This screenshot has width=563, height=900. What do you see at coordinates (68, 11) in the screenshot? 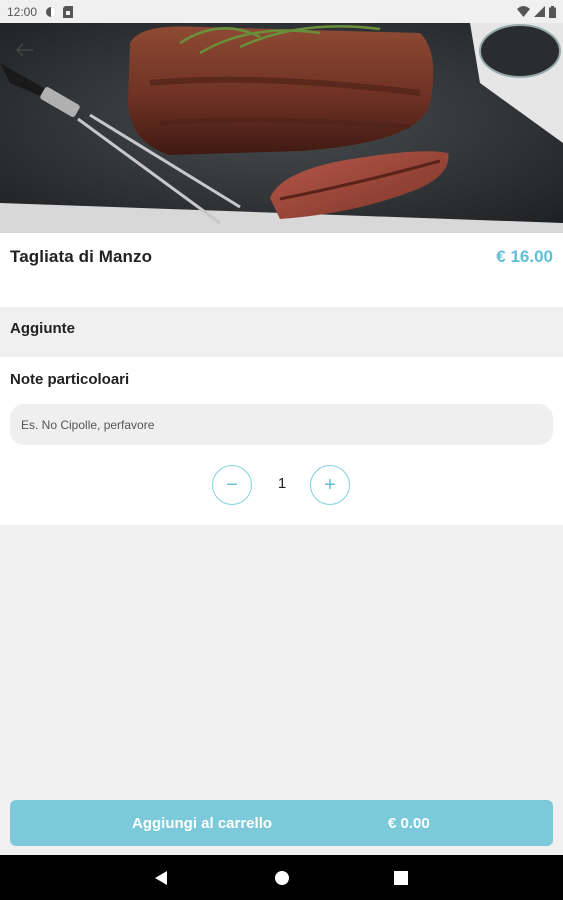
I see `sim-card-icon` at bounding box center [68, 11].